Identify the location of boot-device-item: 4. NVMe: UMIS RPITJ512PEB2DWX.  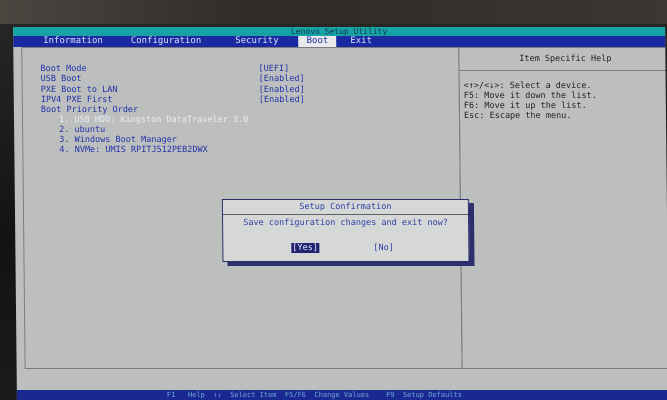
(133, 150).